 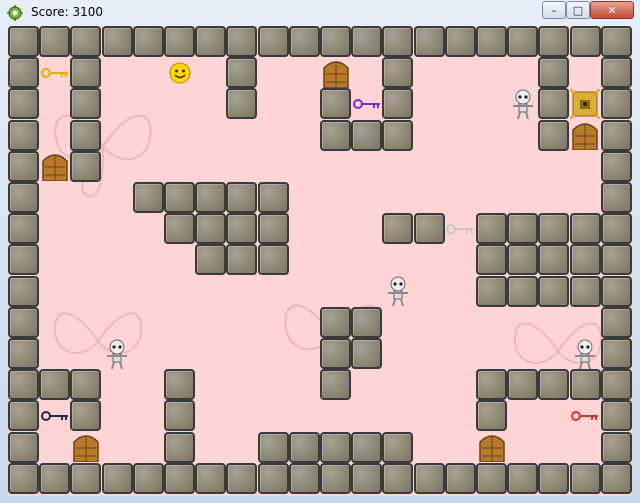 What do you see at coordinates (180, 73) in the screenshot?
I see `player-smiley-icon` at bounding box center [180, 73].